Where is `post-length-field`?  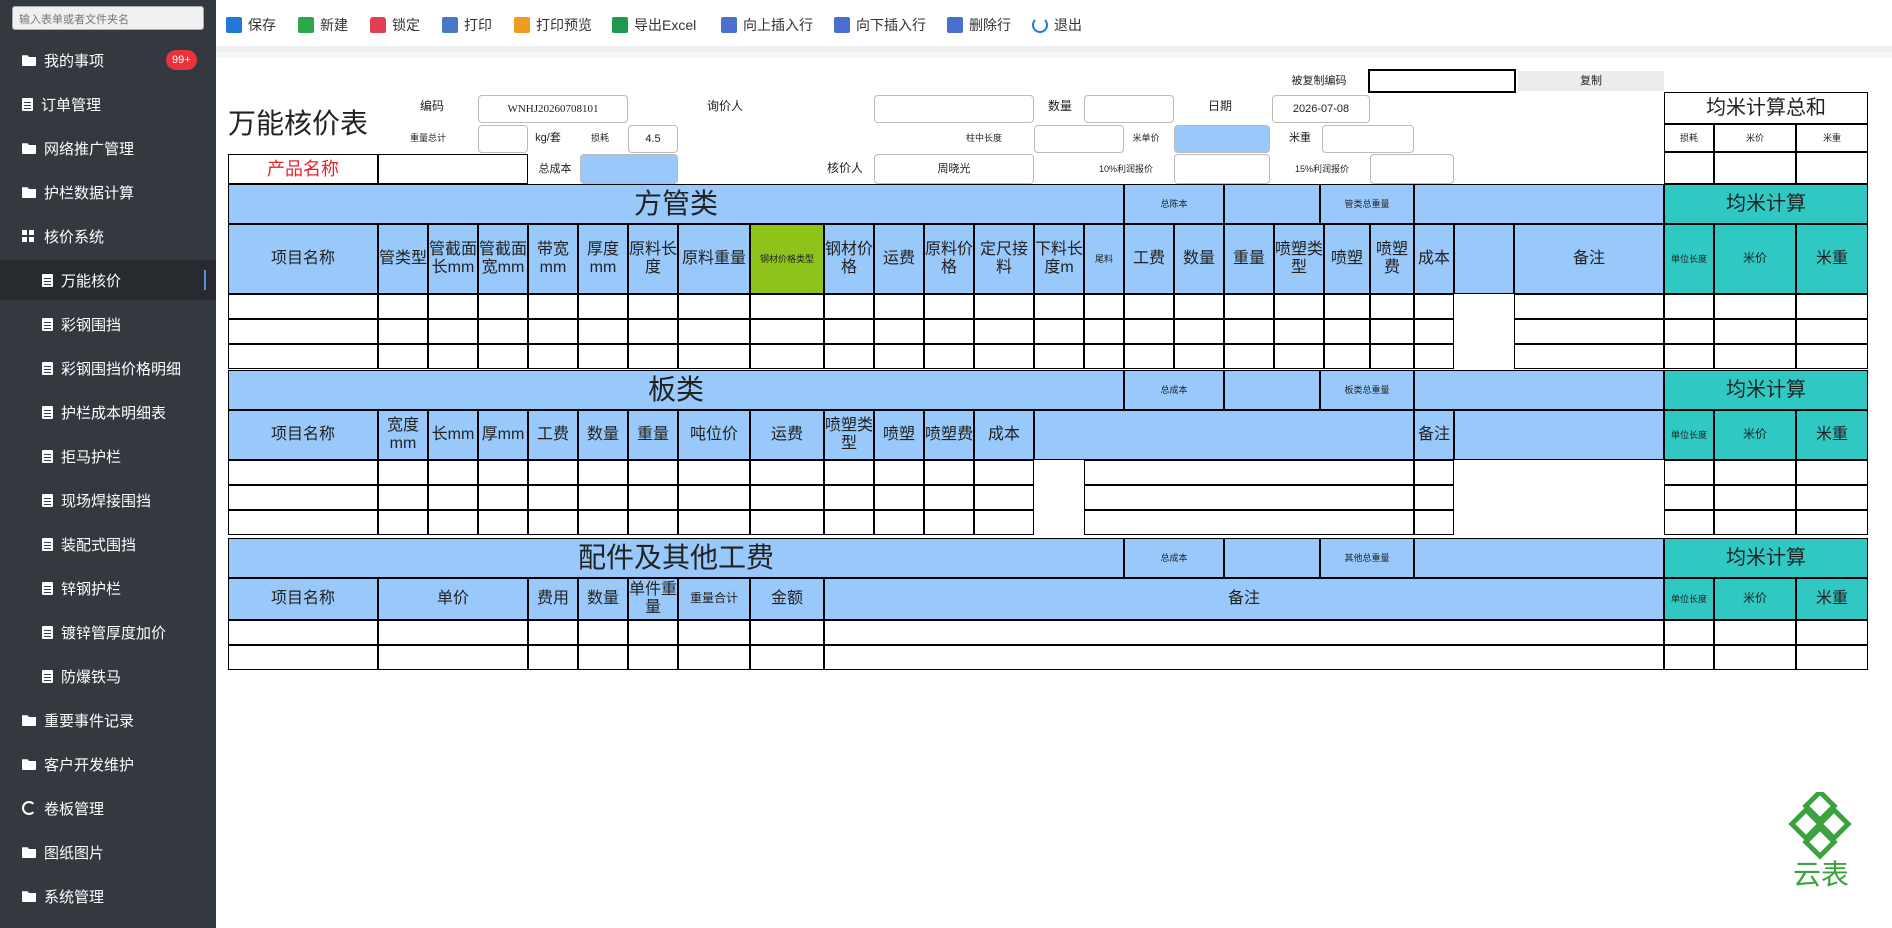 post-length-field is located at coordinates (1079, 139).